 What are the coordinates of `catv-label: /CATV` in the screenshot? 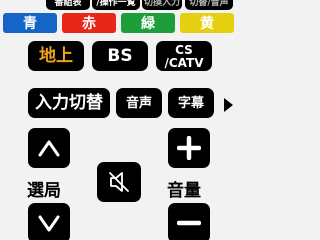 It's located at (184, 62).